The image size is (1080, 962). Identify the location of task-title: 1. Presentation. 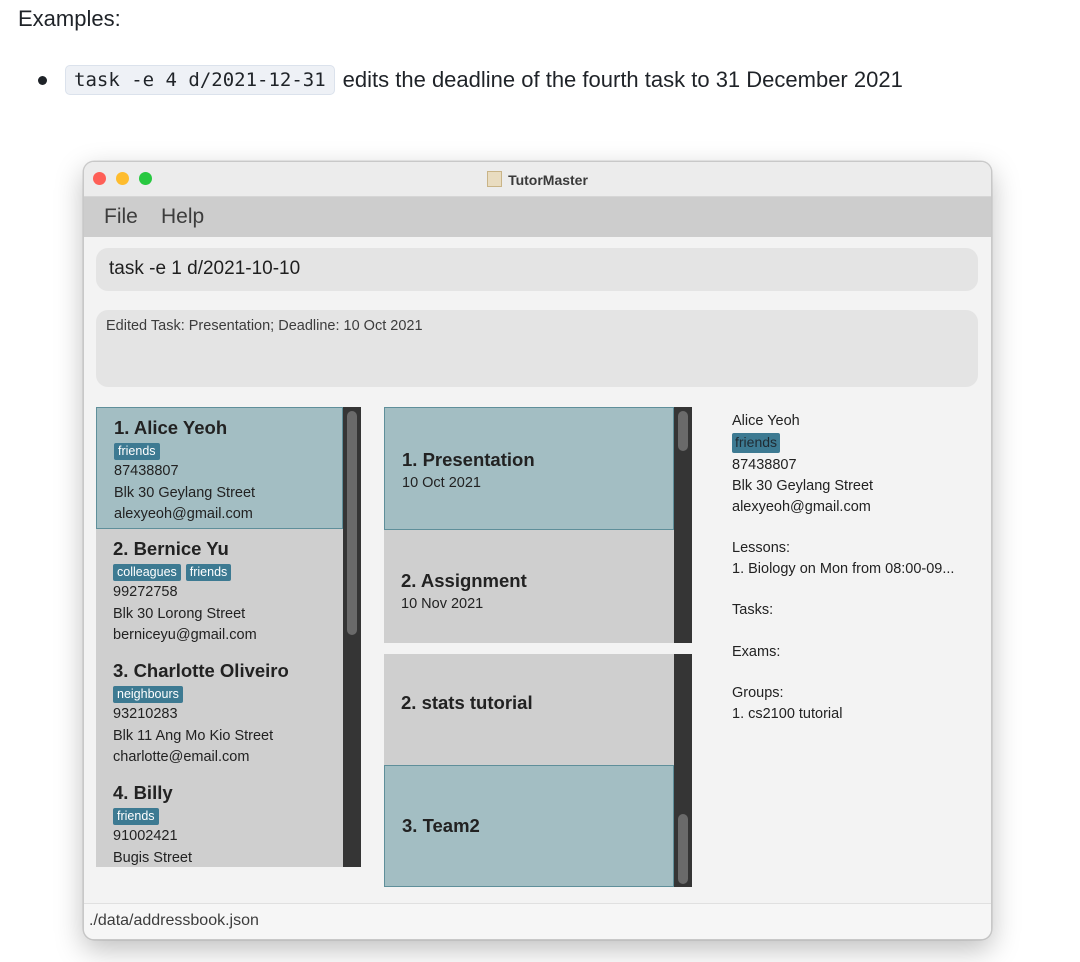
(468, 459).